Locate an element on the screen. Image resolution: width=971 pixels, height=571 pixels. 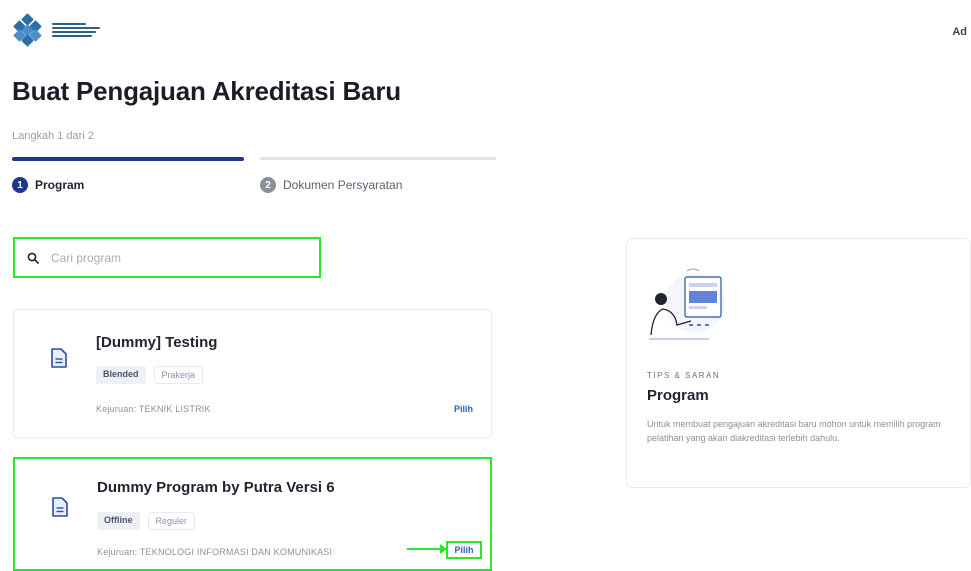
tips-kicker: TIPS & SARAN is located at coordinates (684, 375).